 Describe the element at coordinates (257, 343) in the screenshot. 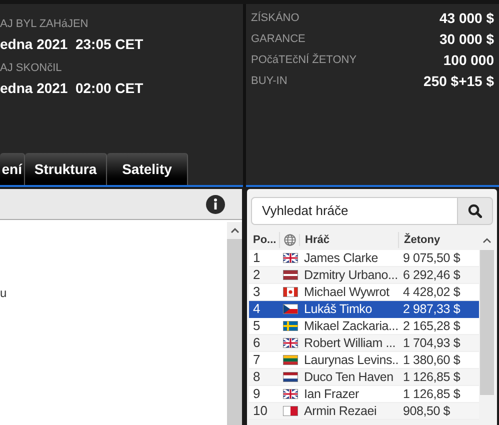

I see `position-cell-text: 6` at that location.